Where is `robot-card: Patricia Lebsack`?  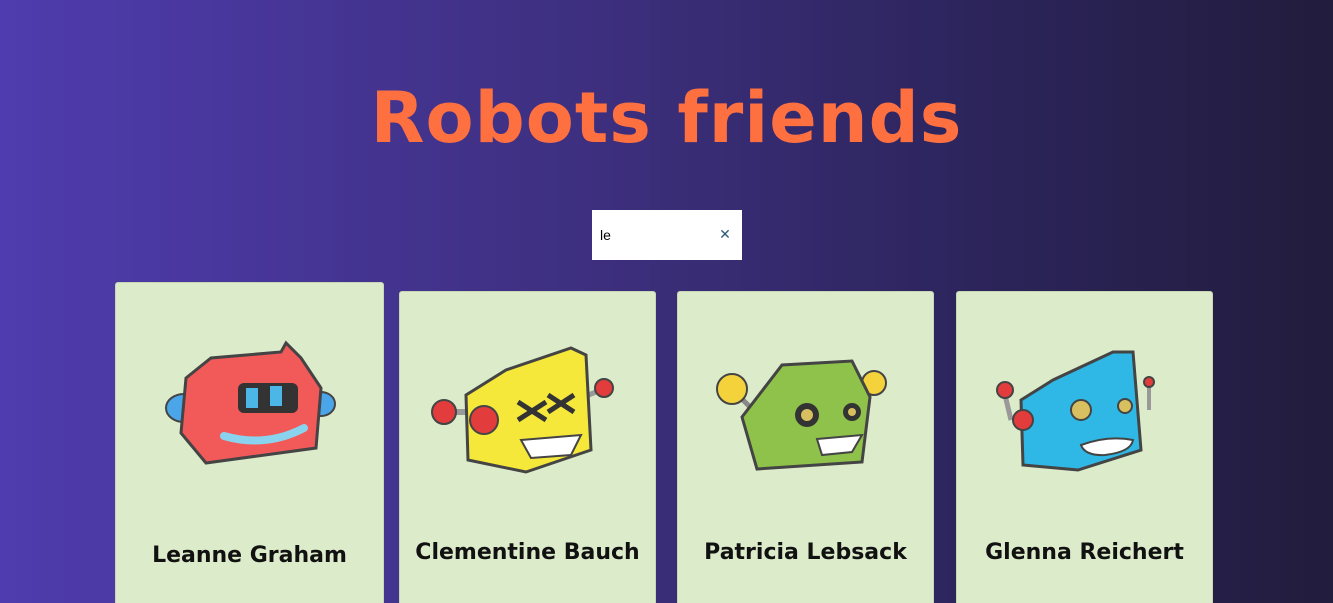
robot-card: Patricia Lebsack is located at coordinates (805, 447).